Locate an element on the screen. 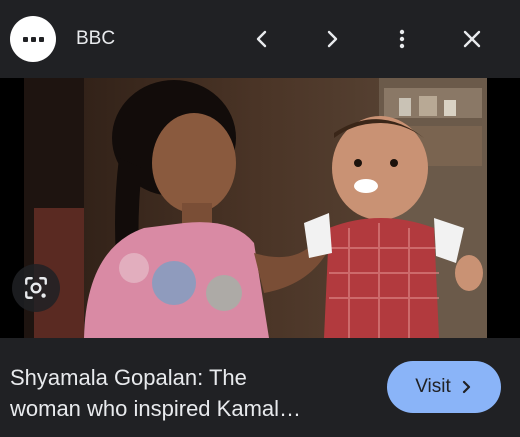  chevron-left-icon is located at coordinates (261, 39).